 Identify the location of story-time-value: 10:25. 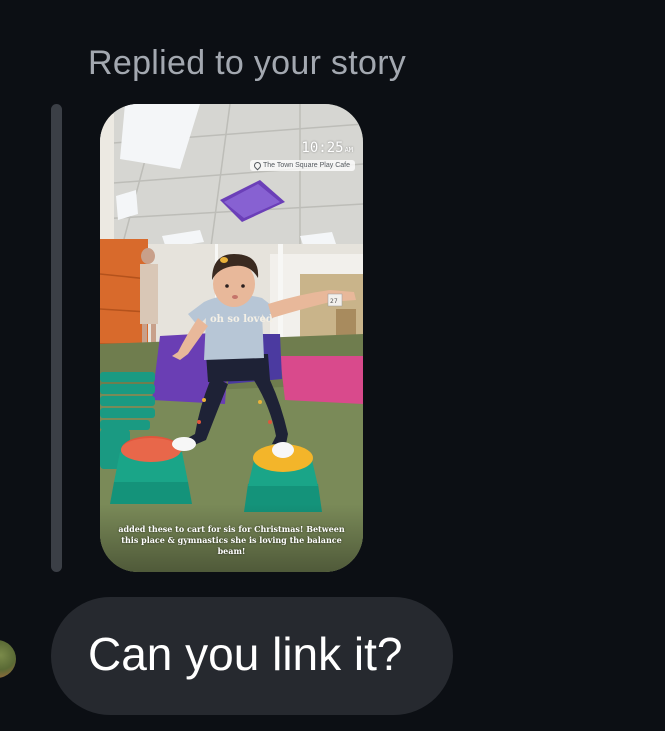
(322, 148).